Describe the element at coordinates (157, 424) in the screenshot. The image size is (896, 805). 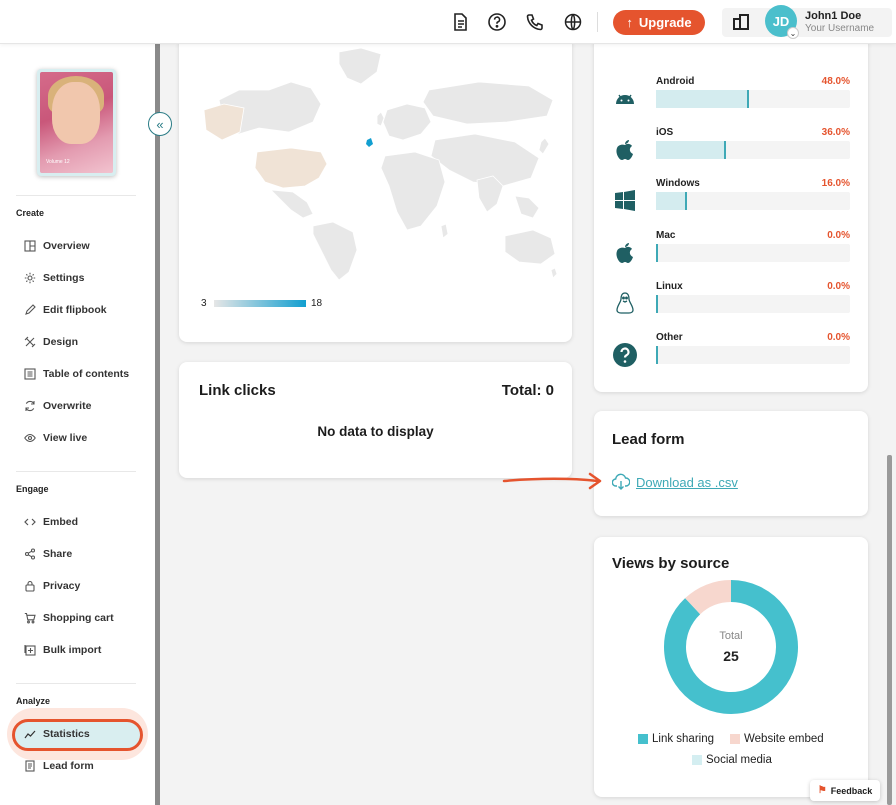
I see `sidebar-scrollbar` at that location.